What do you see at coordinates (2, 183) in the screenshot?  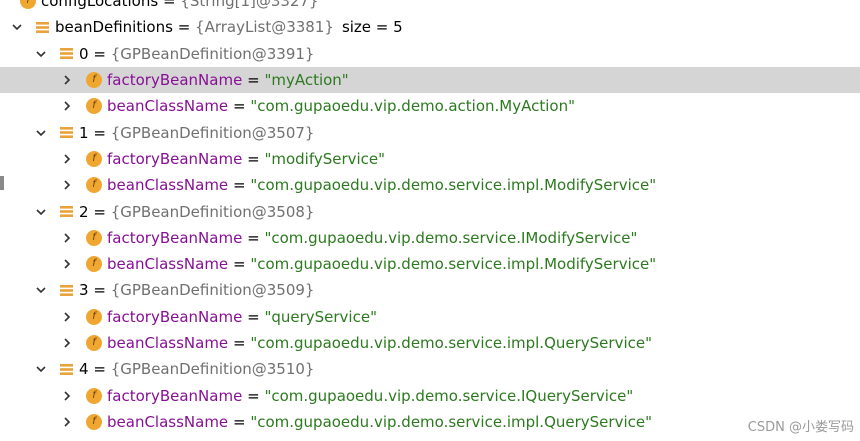 I see `gutter-marker` at bounding box center [2, 183].